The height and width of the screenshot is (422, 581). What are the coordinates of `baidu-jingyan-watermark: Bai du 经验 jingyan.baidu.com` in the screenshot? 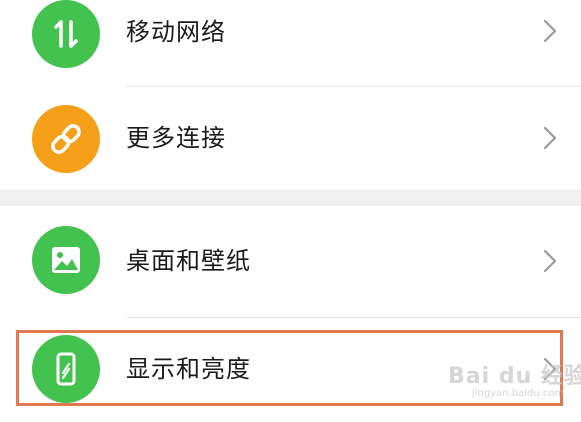 It's located at (514, 378).